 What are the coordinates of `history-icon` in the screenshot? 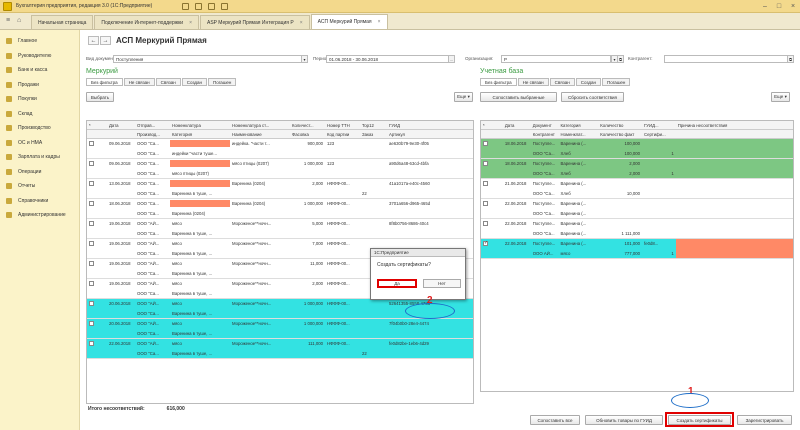 It's located at (212, 6).